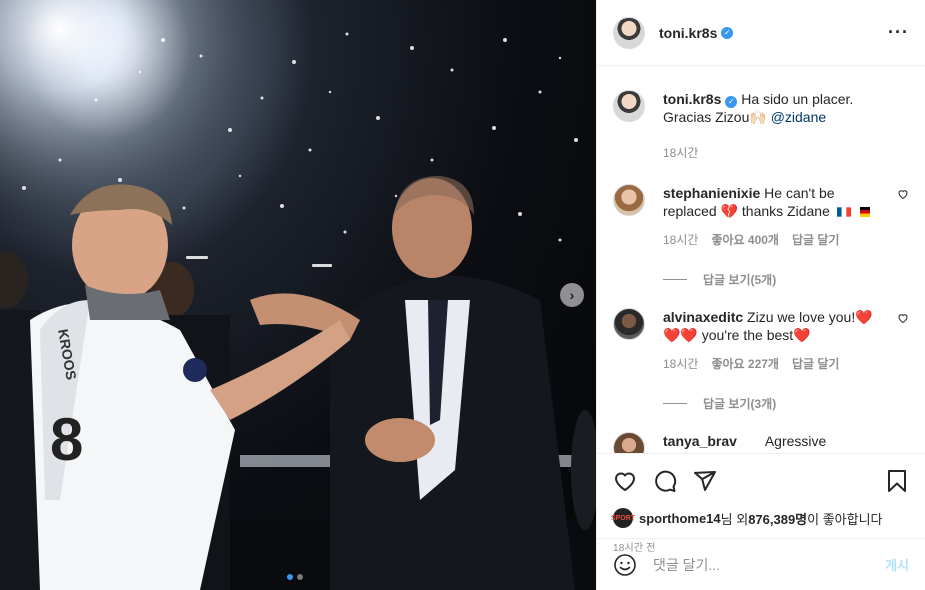 Image resolution: width=925 pixels, height=590 pixels. Describe the element at coordinates (769, 564) in the screenshot. I see `comment-input` at that location.